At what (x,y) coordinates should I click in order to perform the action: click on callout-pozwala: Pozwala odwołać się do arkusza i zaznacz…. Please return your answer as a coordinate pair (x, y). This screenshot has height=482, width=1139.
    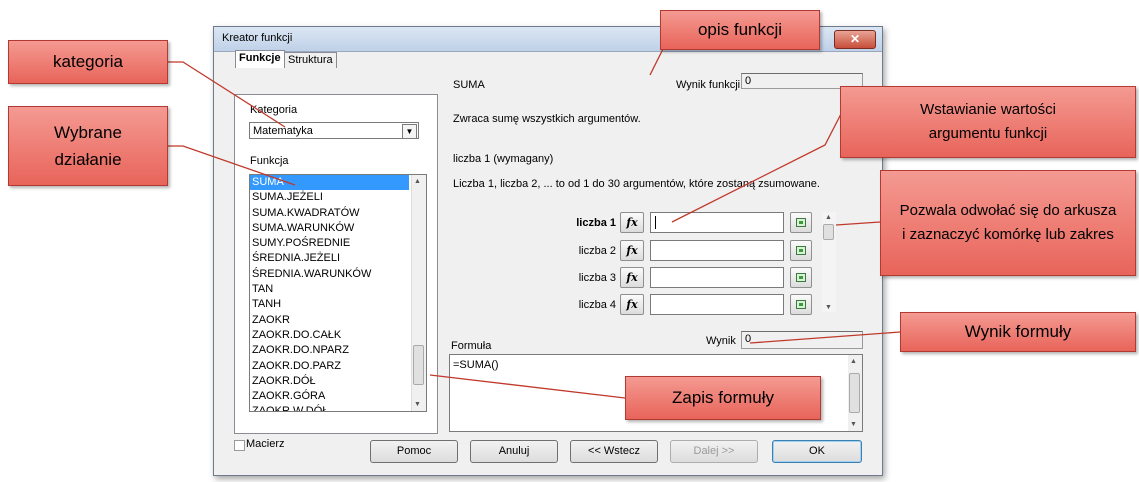
    Looking at the image, I should click on (1008, 223).